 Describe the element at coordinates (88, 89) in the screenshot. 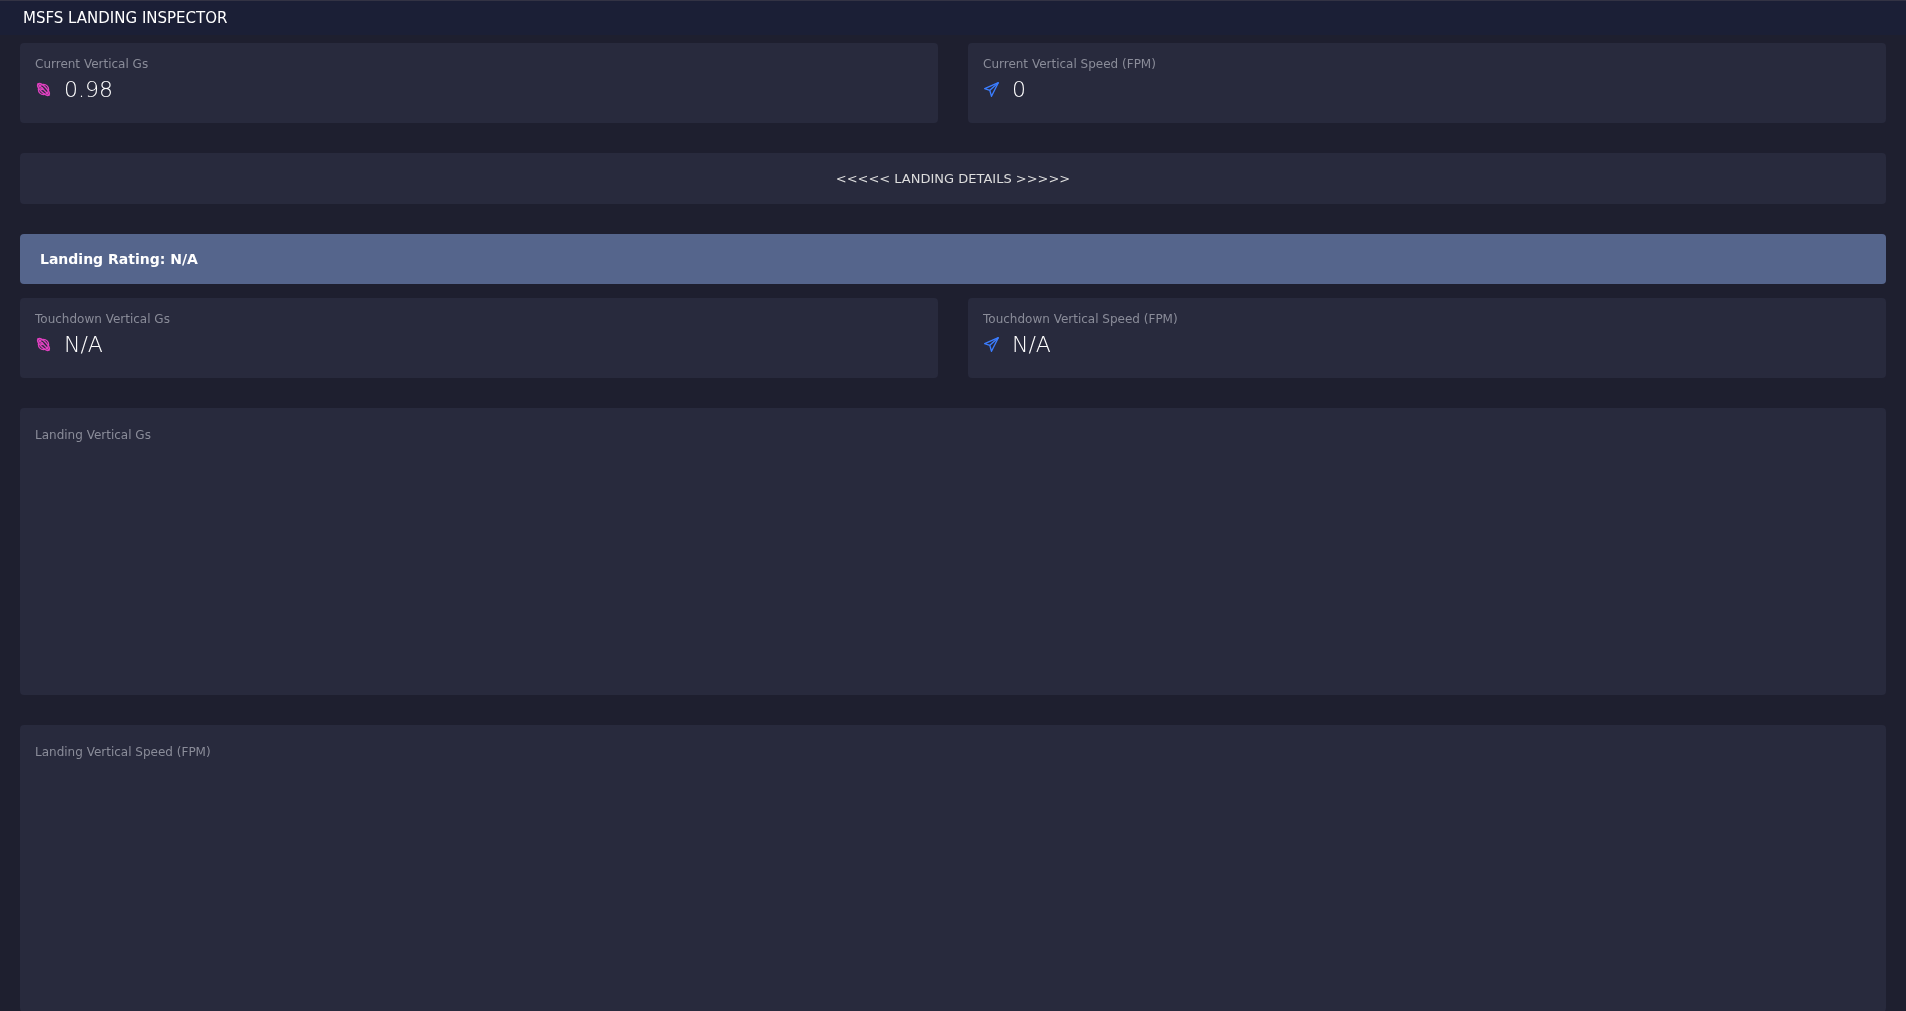

I see `stat-value: 0.98` at that location.